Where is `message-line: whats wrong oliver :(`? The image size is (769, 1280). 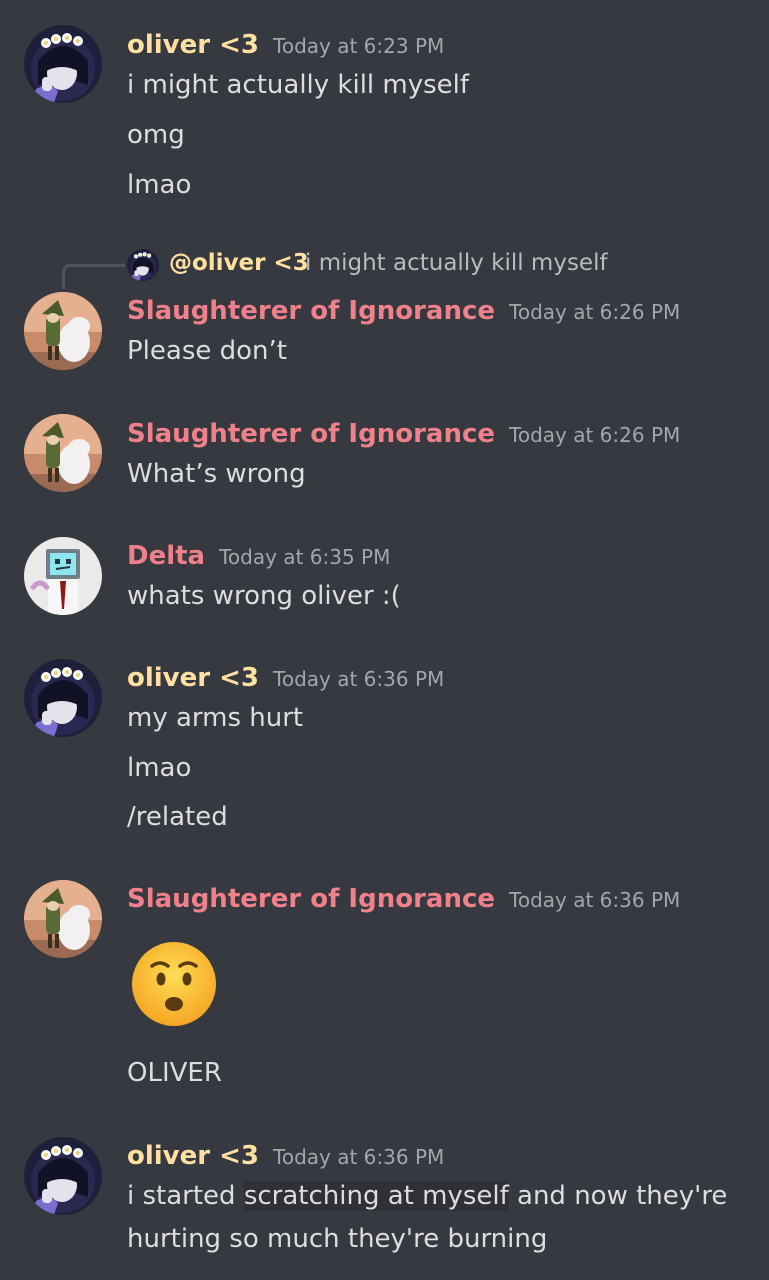
message-line: whats wrong oliver :( is located at coordinates (264, 596).